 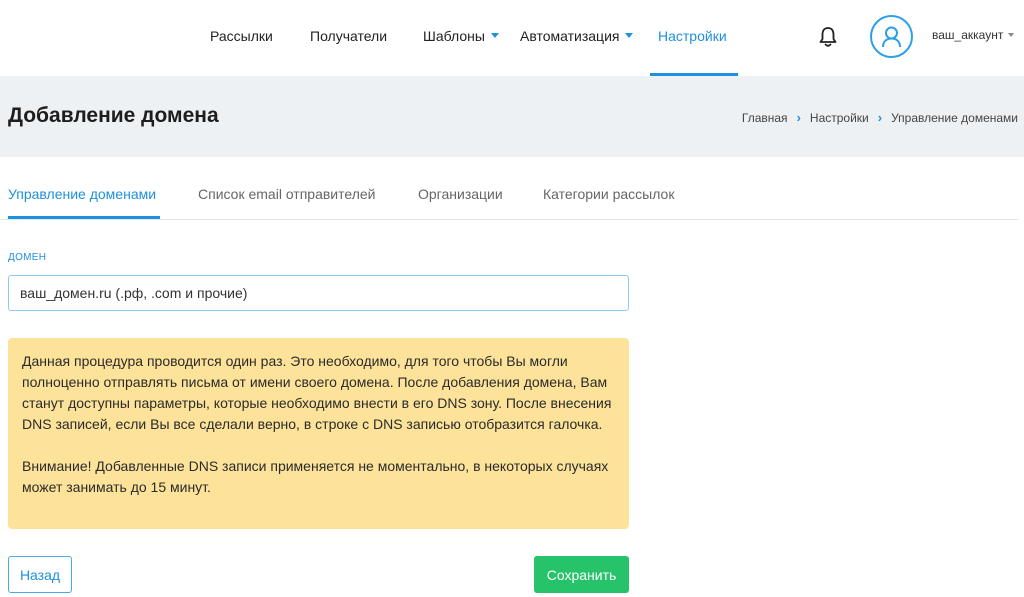 I want to click on back-button: Назад, so click(x=40, y=574).